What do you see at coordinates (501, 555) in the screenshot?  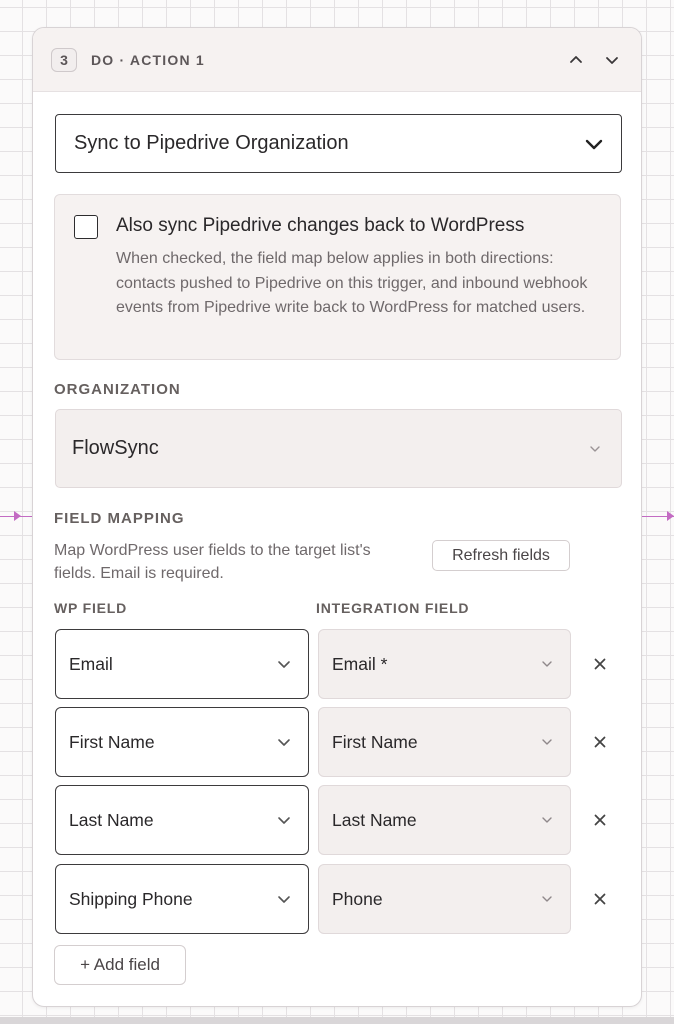 I see `refresh-fields-button: Refresh fields` at bounding box center [501, 555].